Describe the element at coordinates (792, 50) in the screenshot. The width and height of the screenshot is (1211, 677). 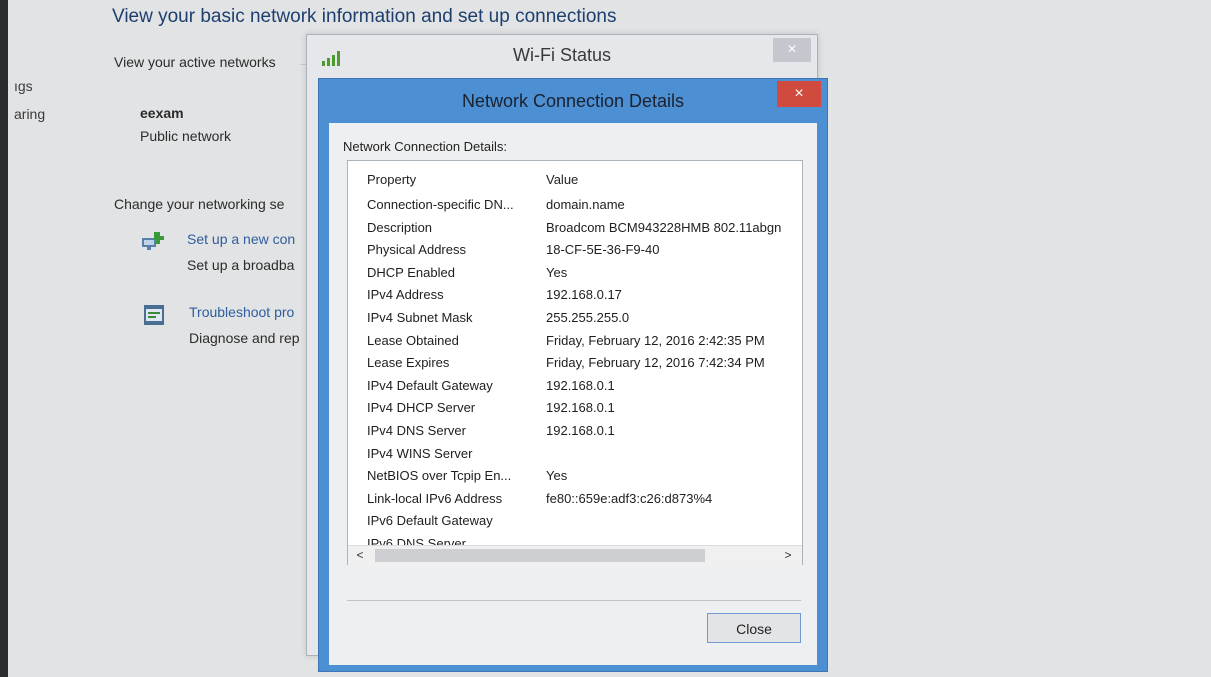
I see `wifi-status-close-button: ×` at that location.